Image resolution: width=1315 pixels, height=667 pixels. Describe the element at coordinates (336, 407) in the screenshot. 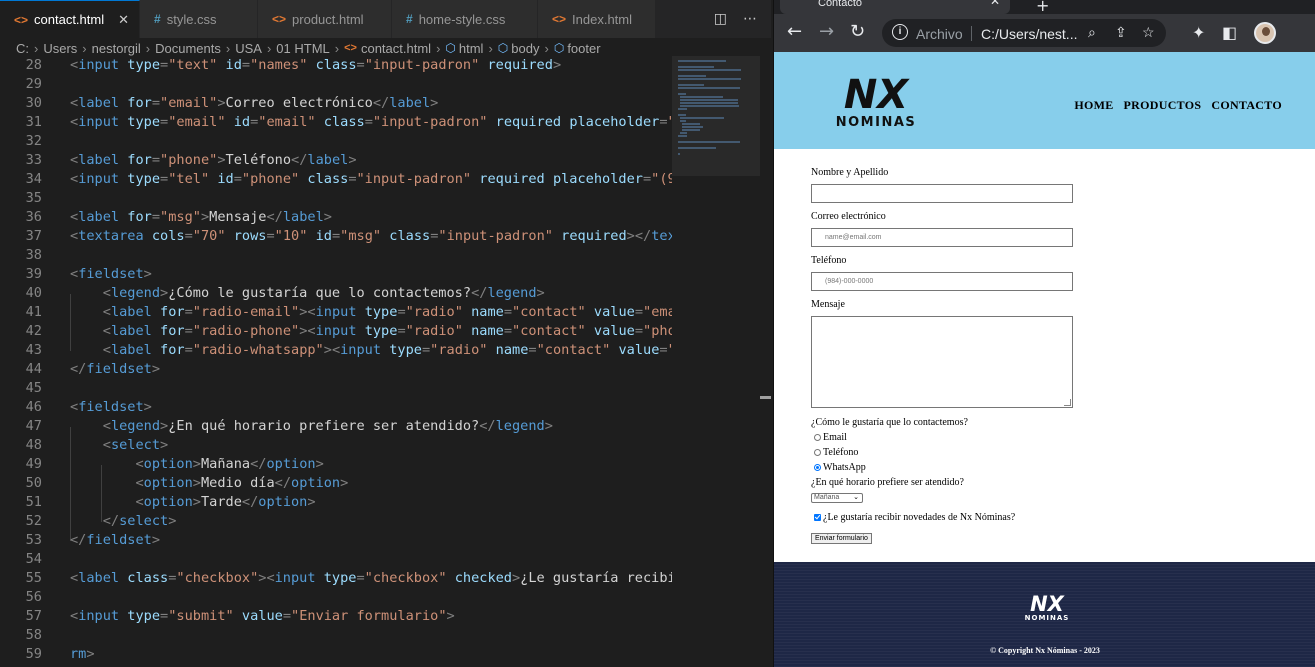

I see `code-line: 46 <fieldset>` at that location.